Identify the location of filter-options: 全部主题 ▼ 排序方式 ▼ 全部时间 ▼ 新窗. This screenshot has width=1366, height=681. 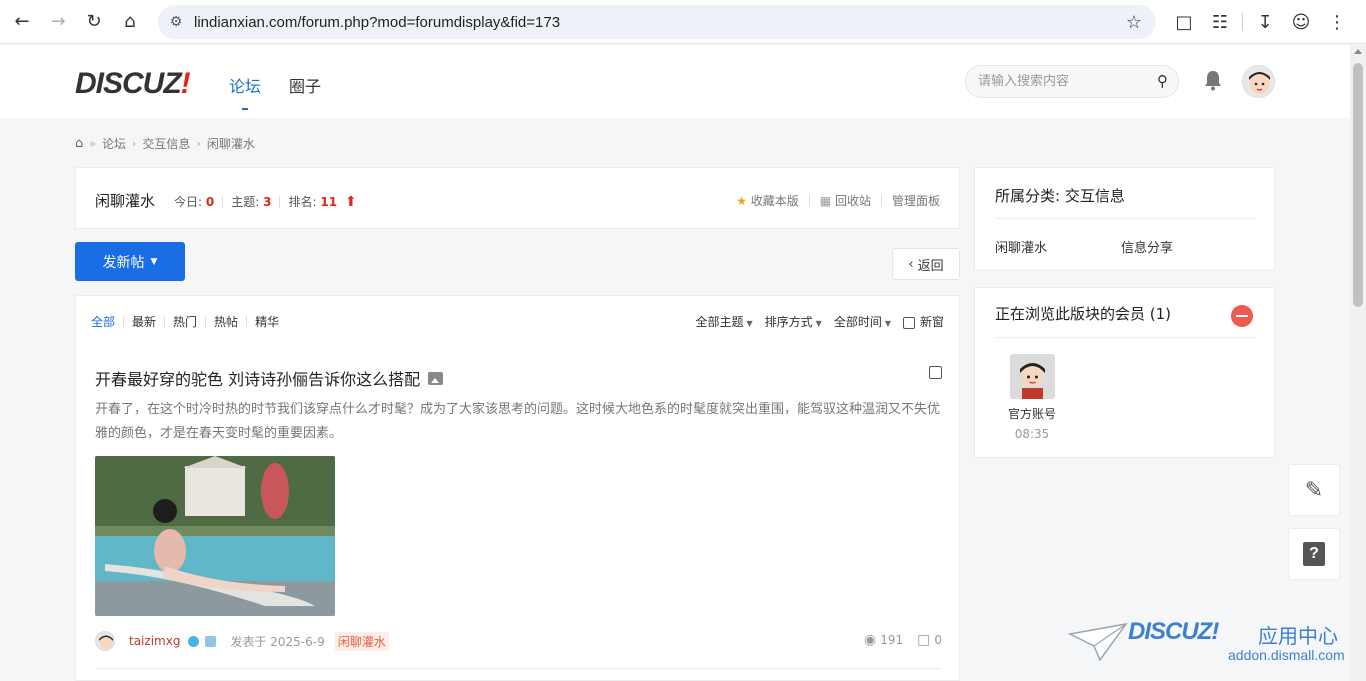
(819, 321).